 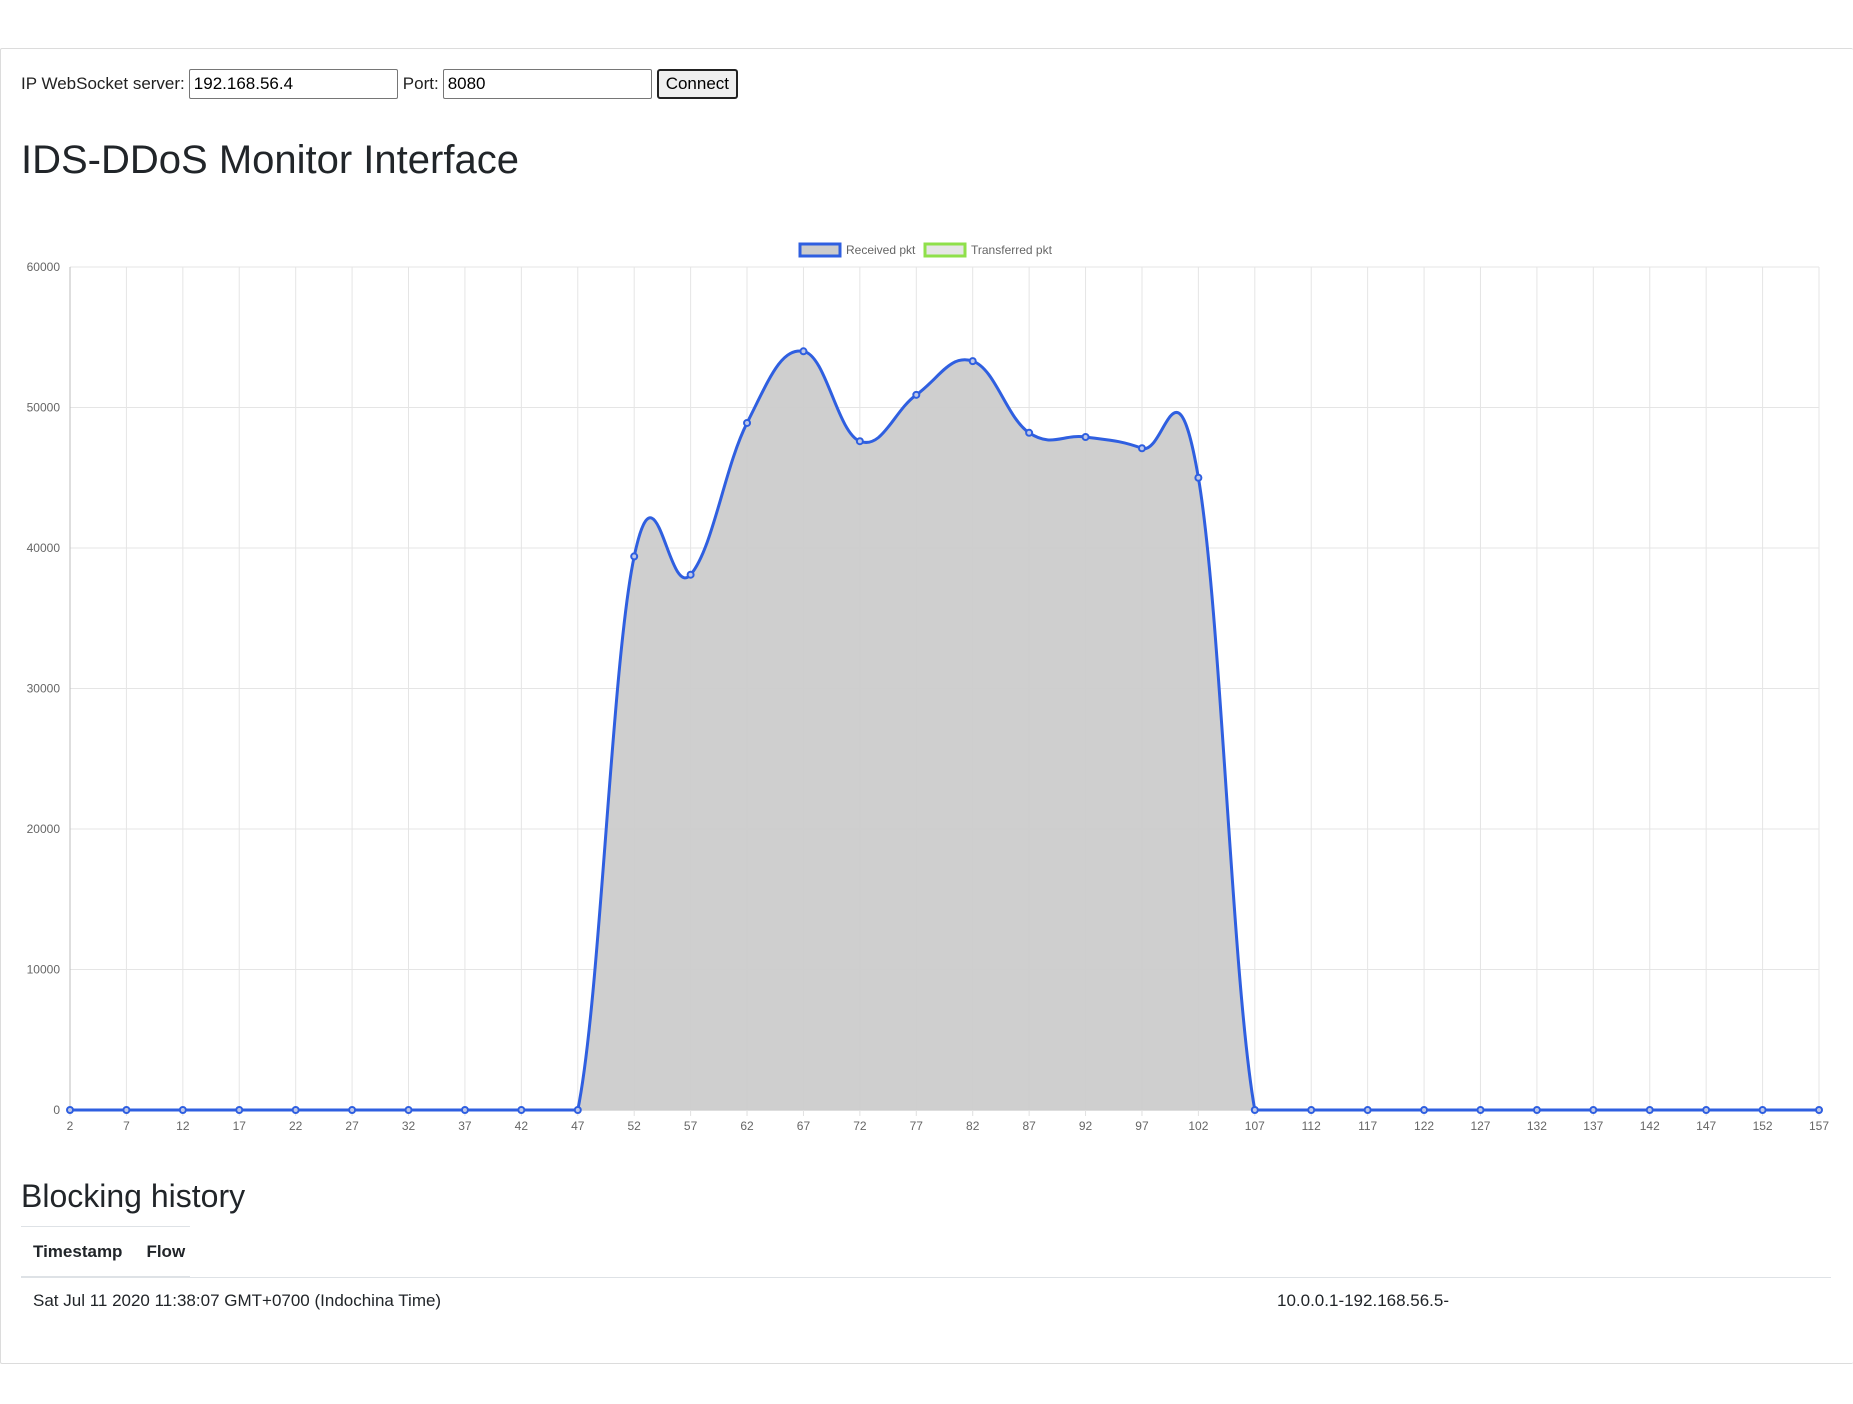 I want to click on x-tick-label: 117, so click(x=1367, y=1126).